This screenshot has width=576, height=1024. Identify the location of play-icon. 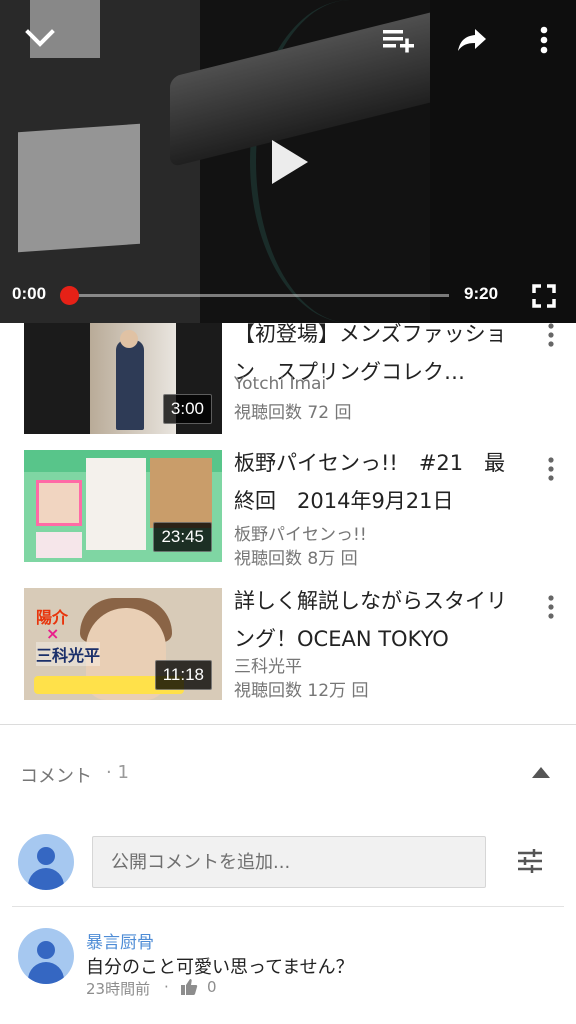
(290, 162).